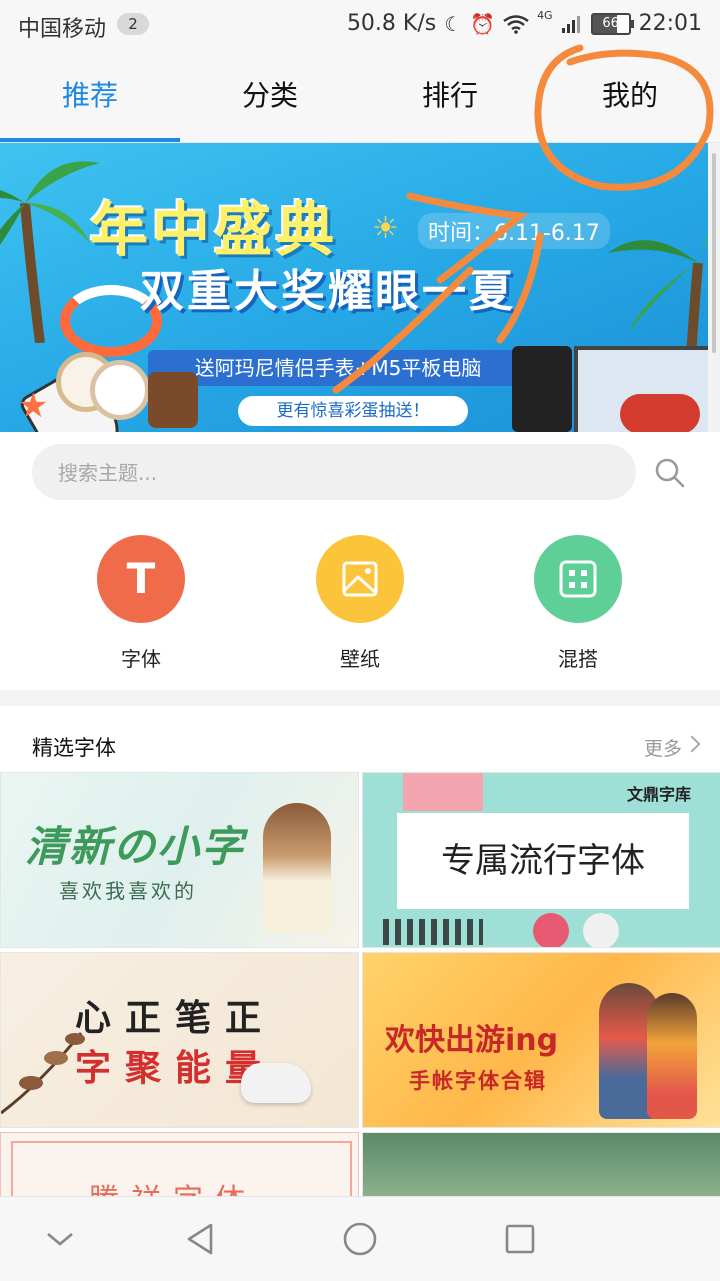 This screenshot has width=720, height=1281. Describe the element at coordinates (516, 24) in the screenshot. I see `wifi-icon` at that location.